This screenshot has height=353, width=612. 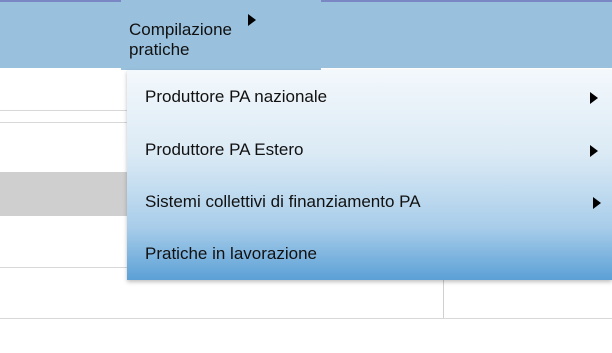 I want to click on menu-compilazione-pratiche: Compilazione pratiche, so click(x=221, y=35).